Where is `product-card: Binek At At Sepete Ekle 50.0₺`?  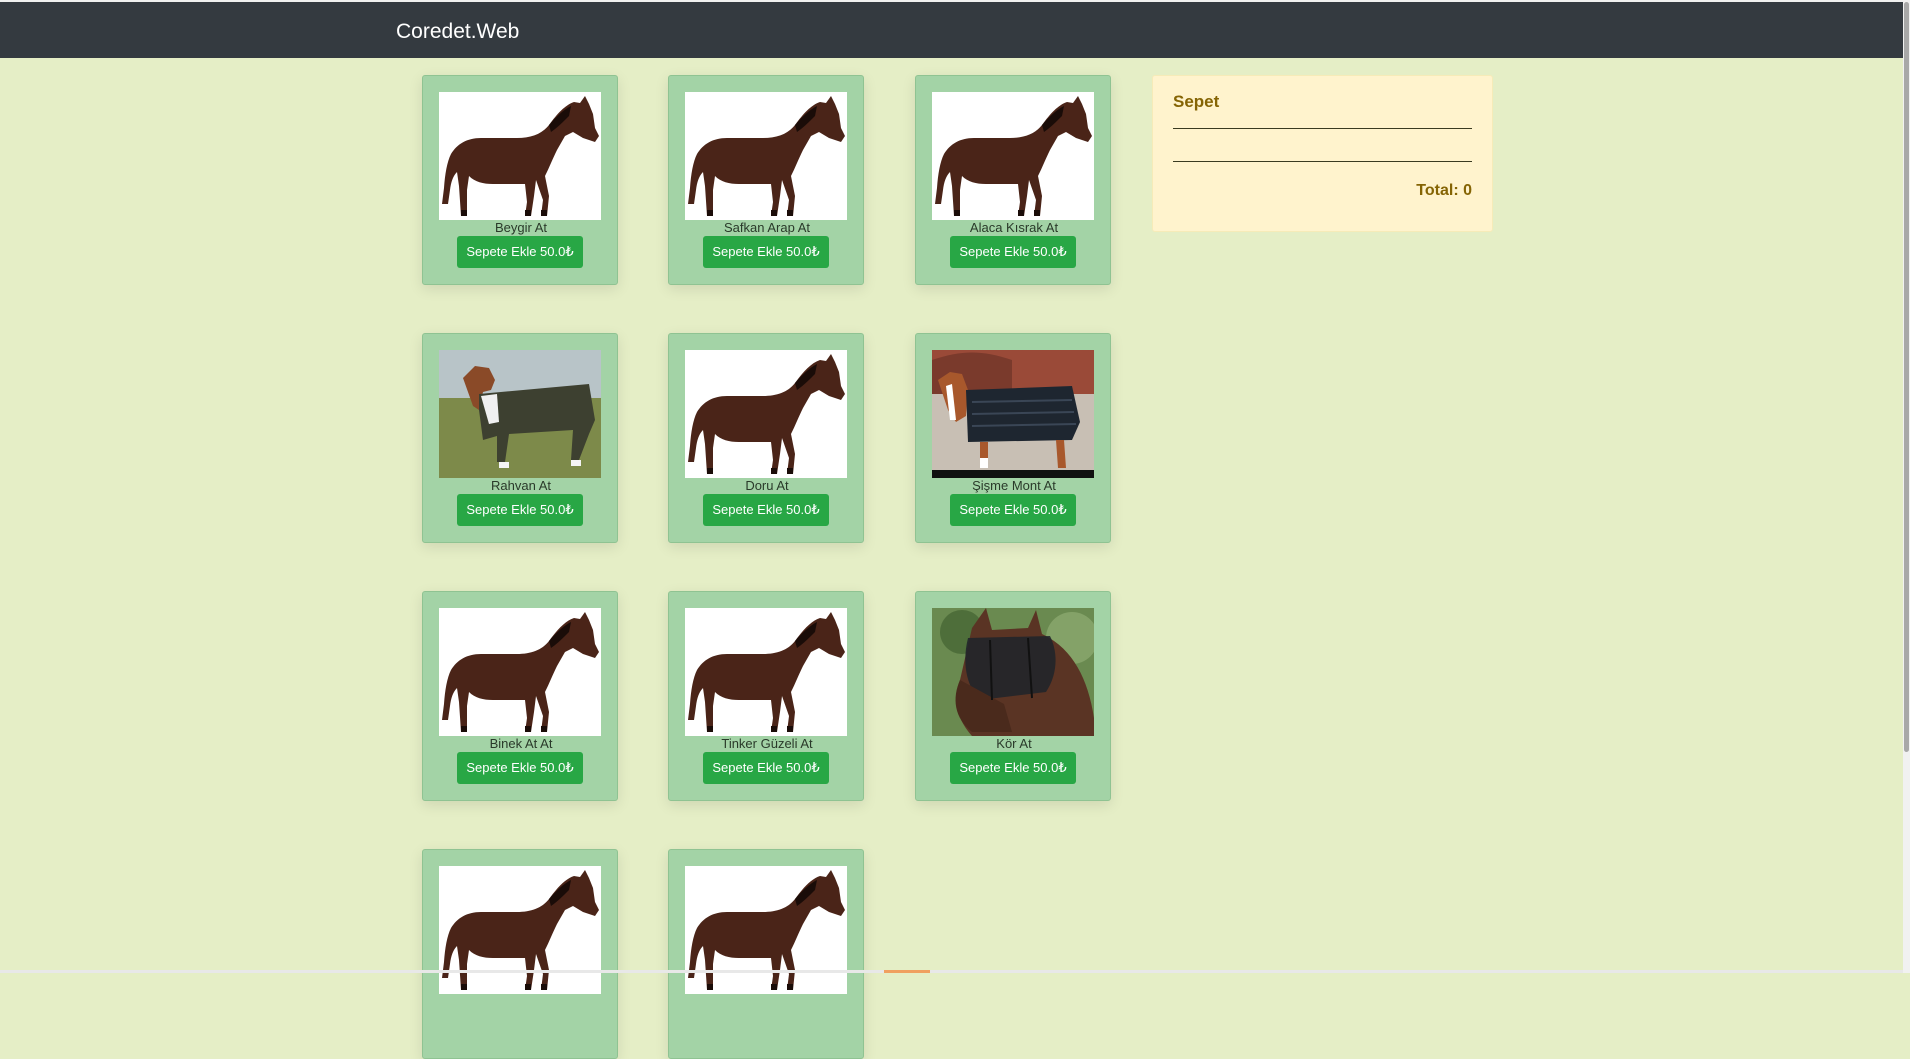 product-card: Binek At At Sepete Ekle 50.0₺ is located at coordinates (520, 696).